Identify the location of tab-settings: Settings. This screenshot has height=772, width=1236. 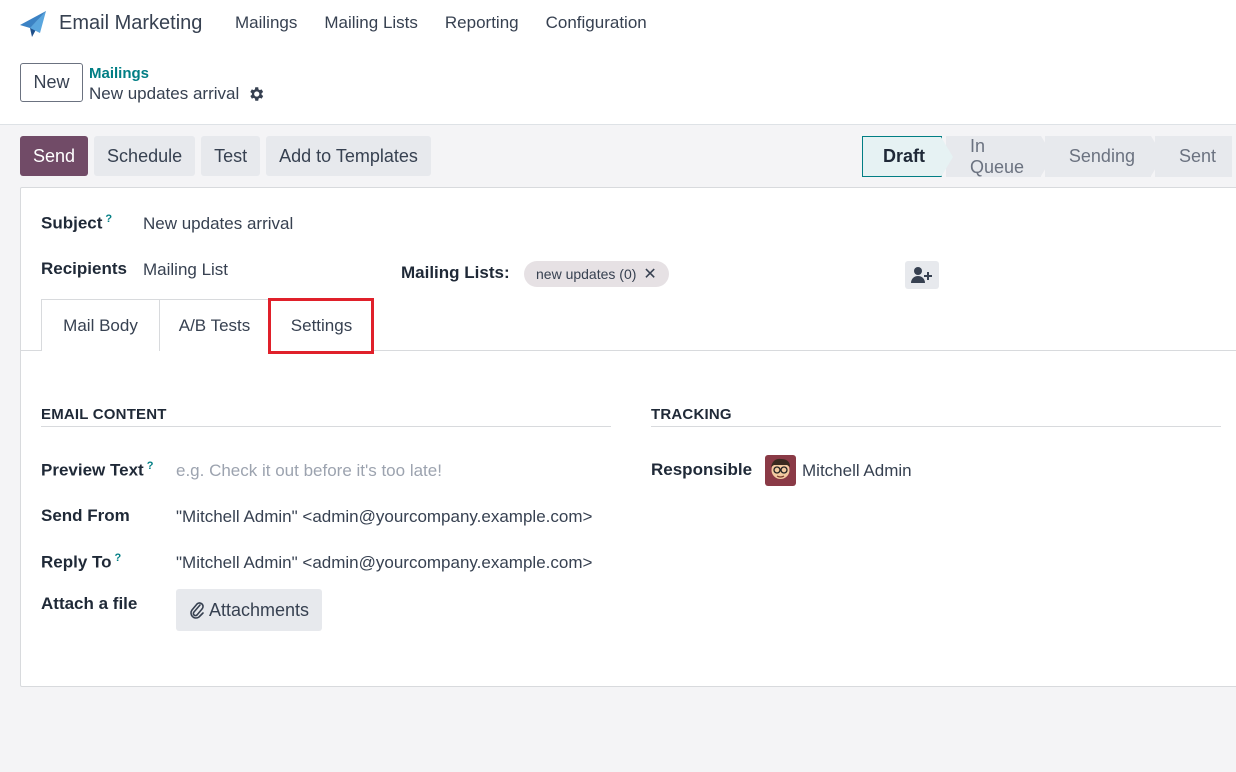
(322, 325).